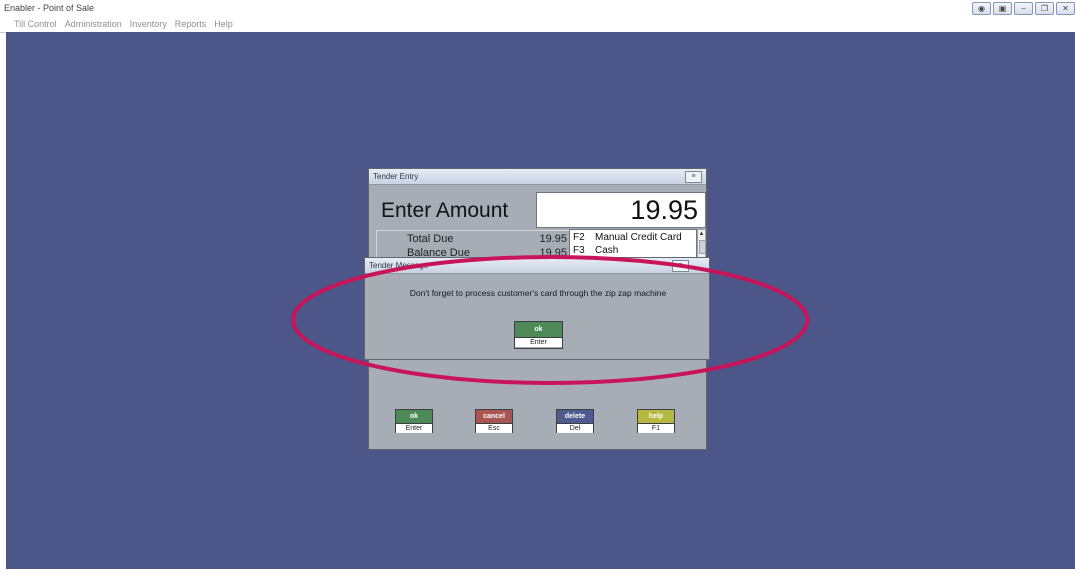 This screenshot has width=1075, height=579. I want to click on extra-icon-button: ◉, so click(981, 8).